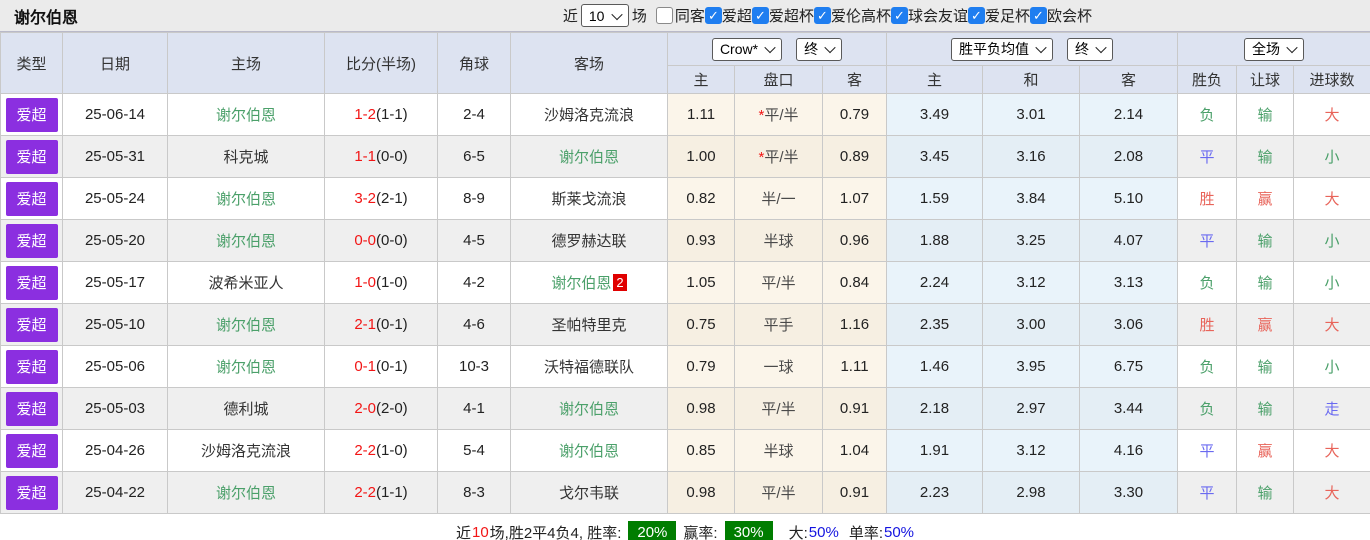 The height and width of the screenshot is (540, 1370). Describe the element at coordinates (115, 63) in the screenshot. I see `col-header-date: 日期` at that location.